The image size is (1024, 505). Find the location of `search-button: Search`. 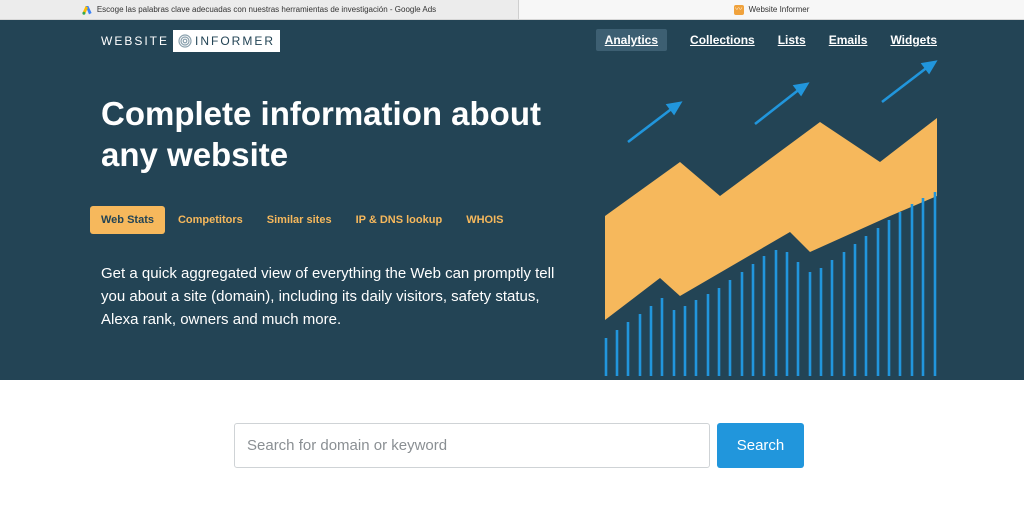

search-button: Search is located at coordinates (760, 445).